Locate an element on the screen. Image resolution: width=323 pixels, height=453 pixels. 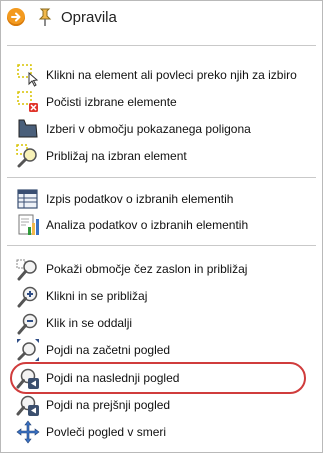
panel-title: Opravila is located at coordinates (89, 17).